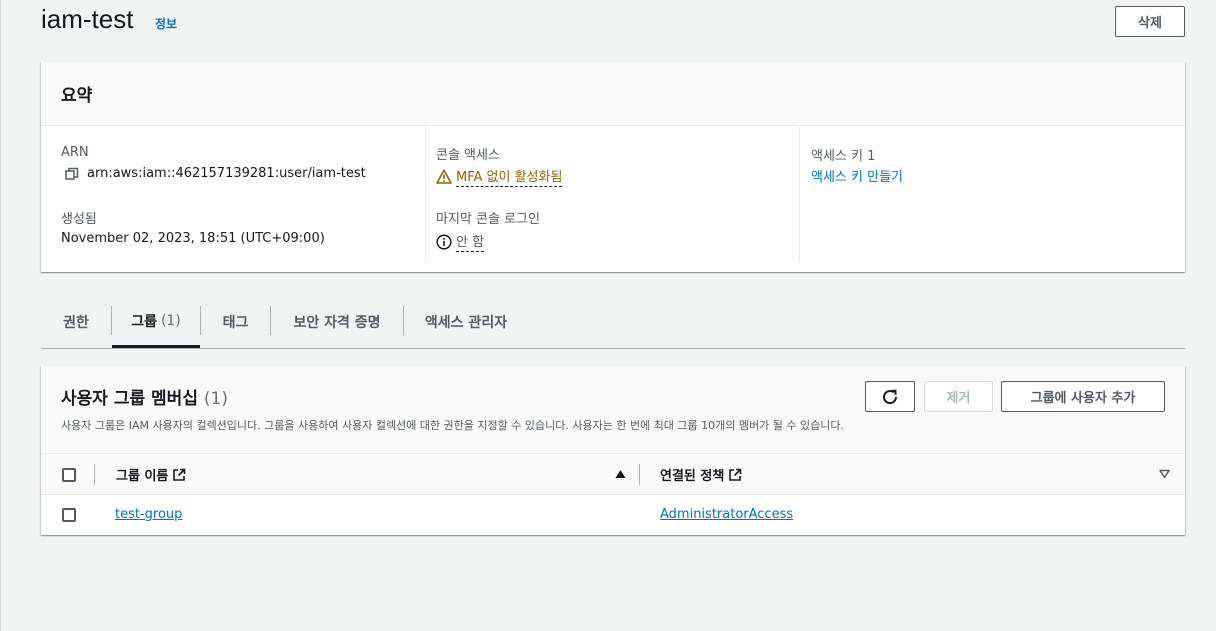 The height and width of the screenshot is (631, 1216). I want to click on refresh-button, so click(890, 396).